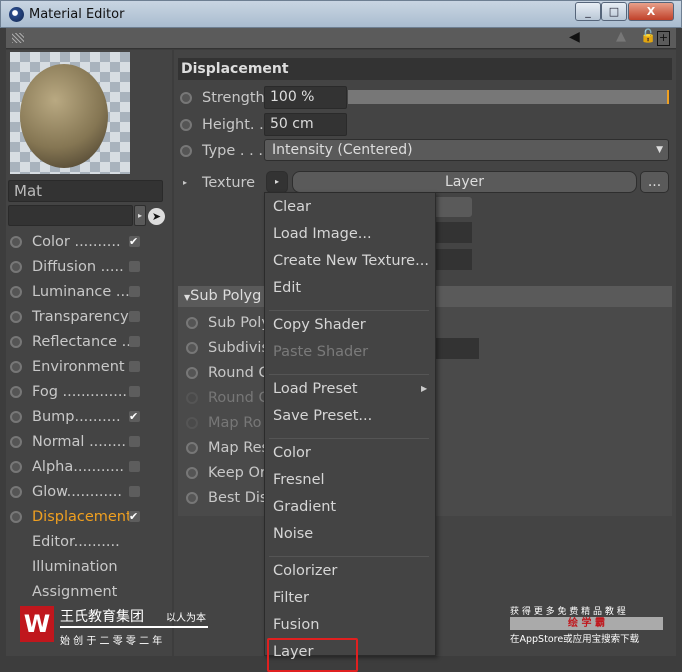 The height and width of the screenshot is (672, 682). I want to click on sidebar-item: Illumination, so click(85, 567).